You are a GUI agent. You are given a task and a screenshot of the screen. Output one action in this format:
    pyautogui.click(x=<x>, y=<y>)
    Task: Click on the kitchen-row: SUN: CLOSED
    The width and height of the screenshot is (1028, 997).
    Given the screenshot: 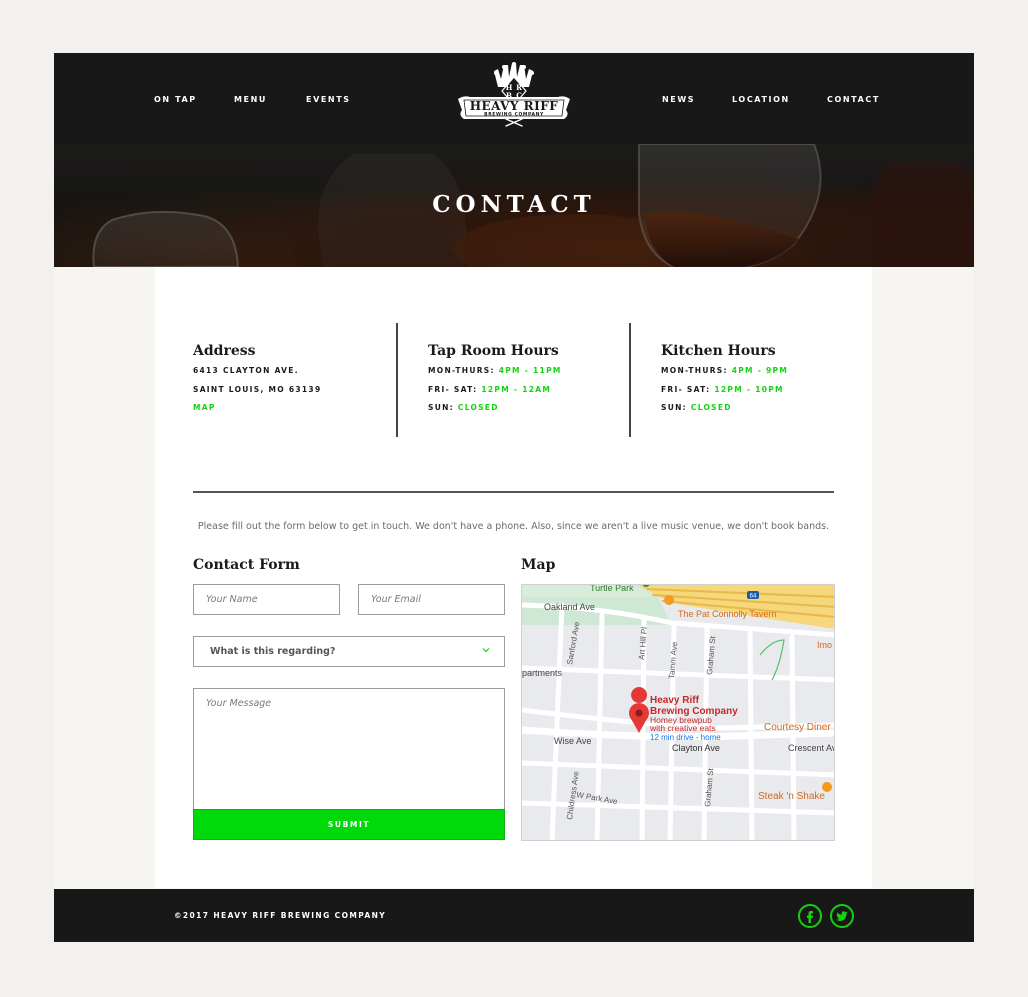 What is the action you would take?
    pyautogui.click(x=724, y=412)
    